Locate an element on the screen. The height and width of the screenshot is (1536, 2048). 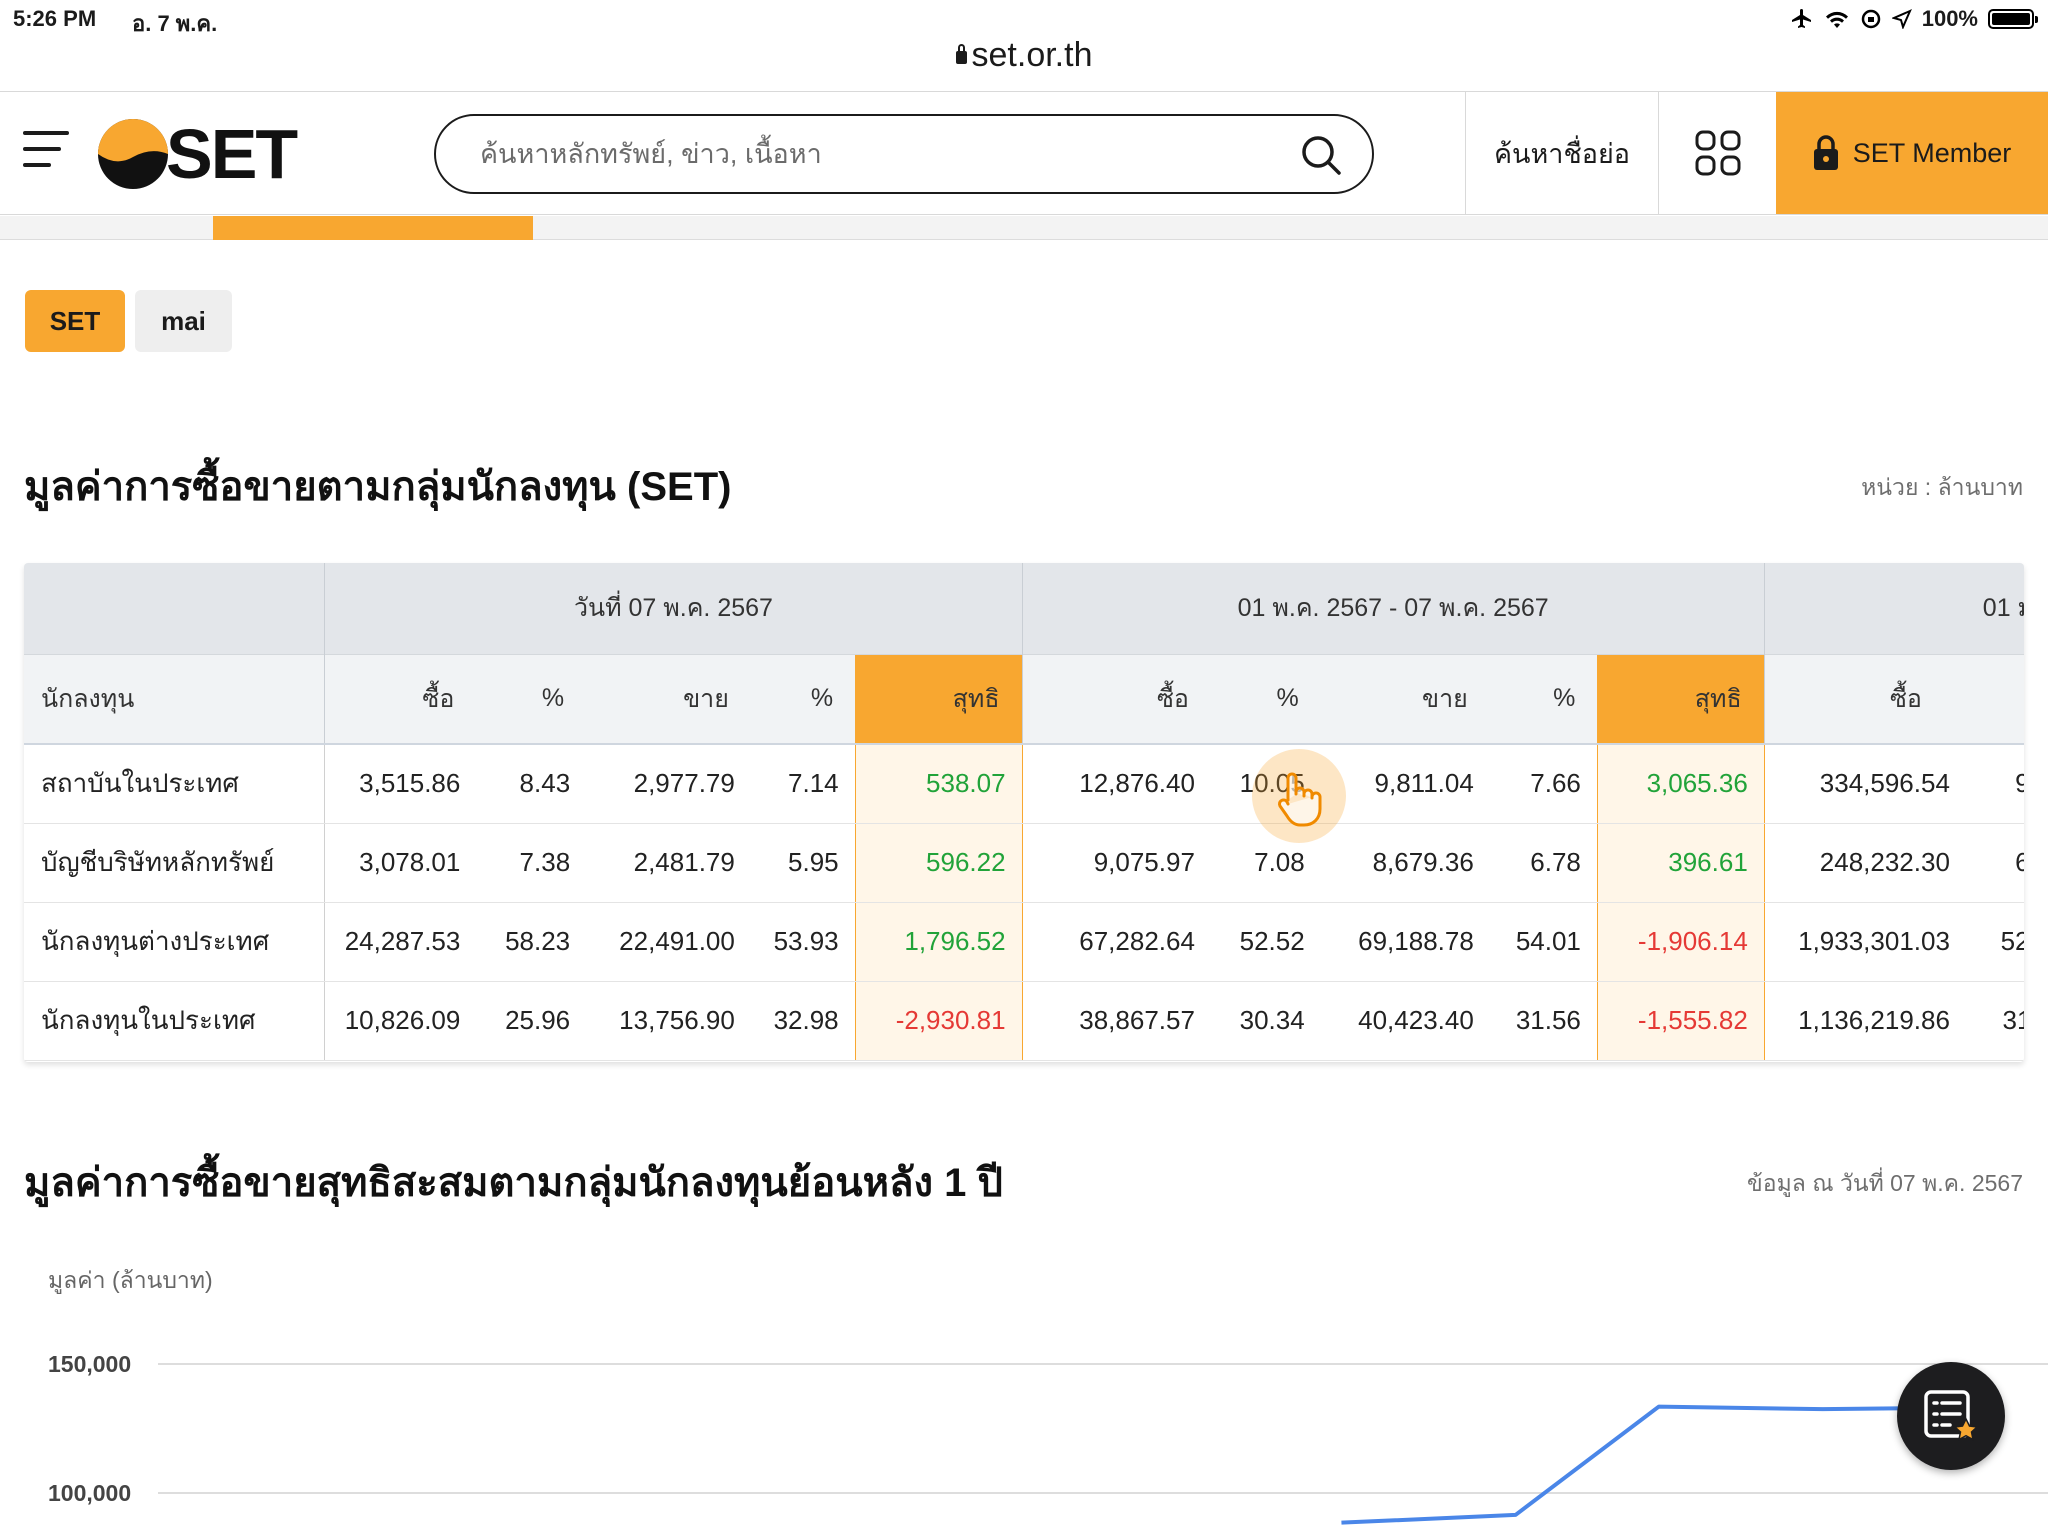
wifi-icon is located at coordinates (1836, 19).